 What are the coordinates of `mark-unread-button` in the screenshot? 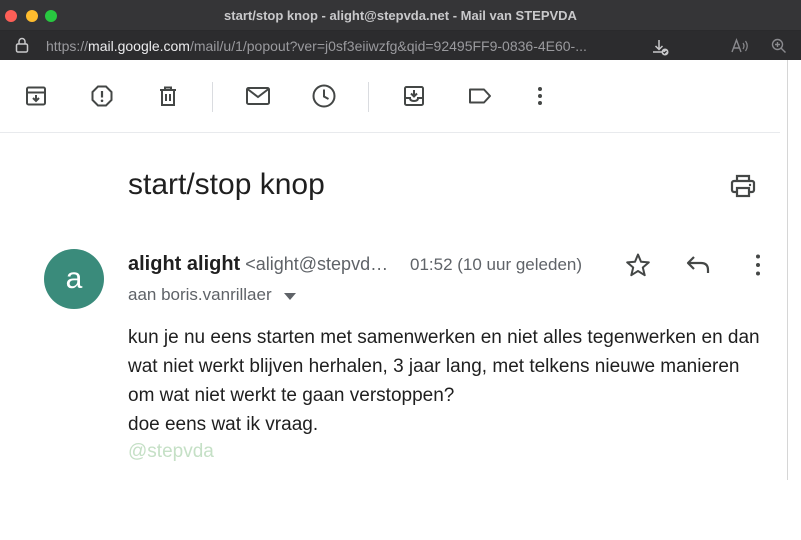 It's located at (258, 96).